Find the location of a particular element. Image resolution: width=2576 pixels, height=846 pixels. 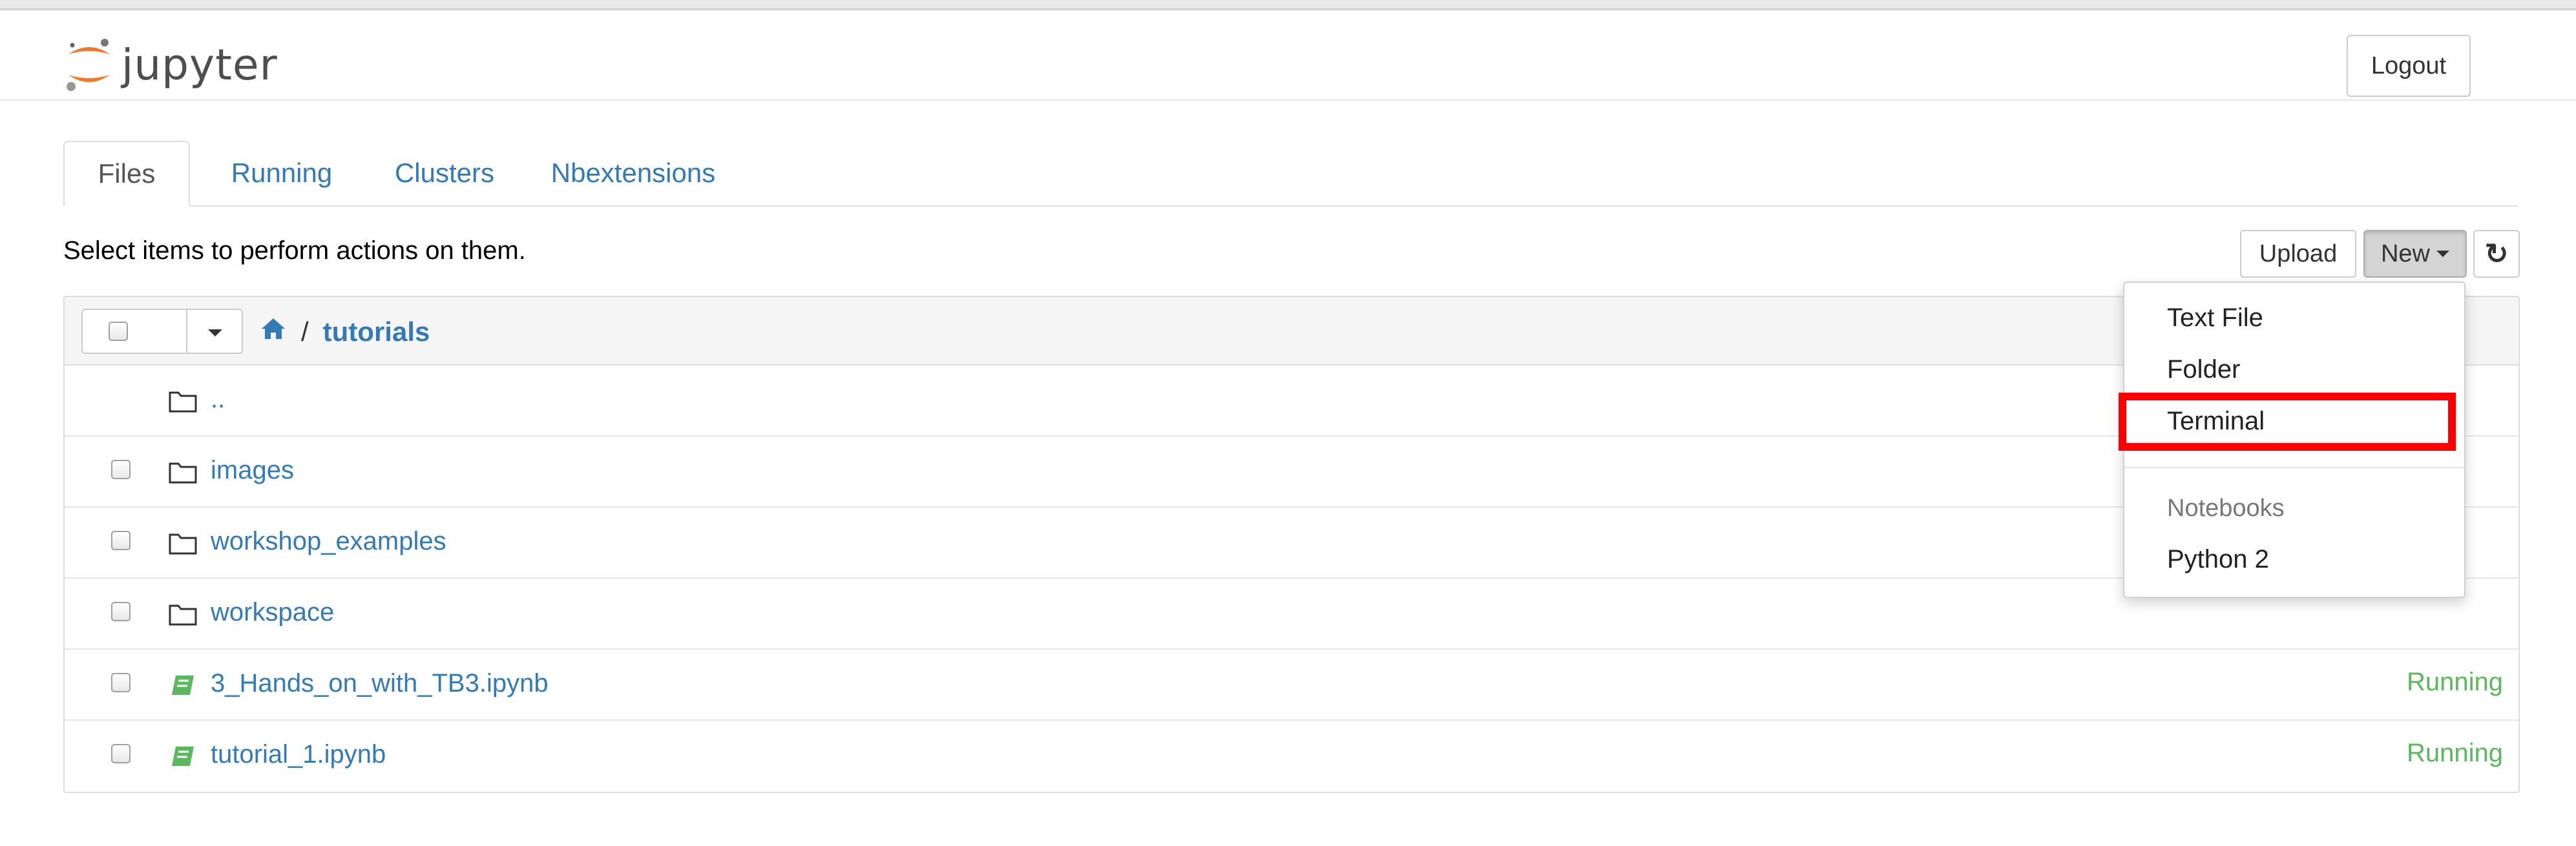

menu-header-notebooks: Notebooks is located at coordinates (2226, 508).